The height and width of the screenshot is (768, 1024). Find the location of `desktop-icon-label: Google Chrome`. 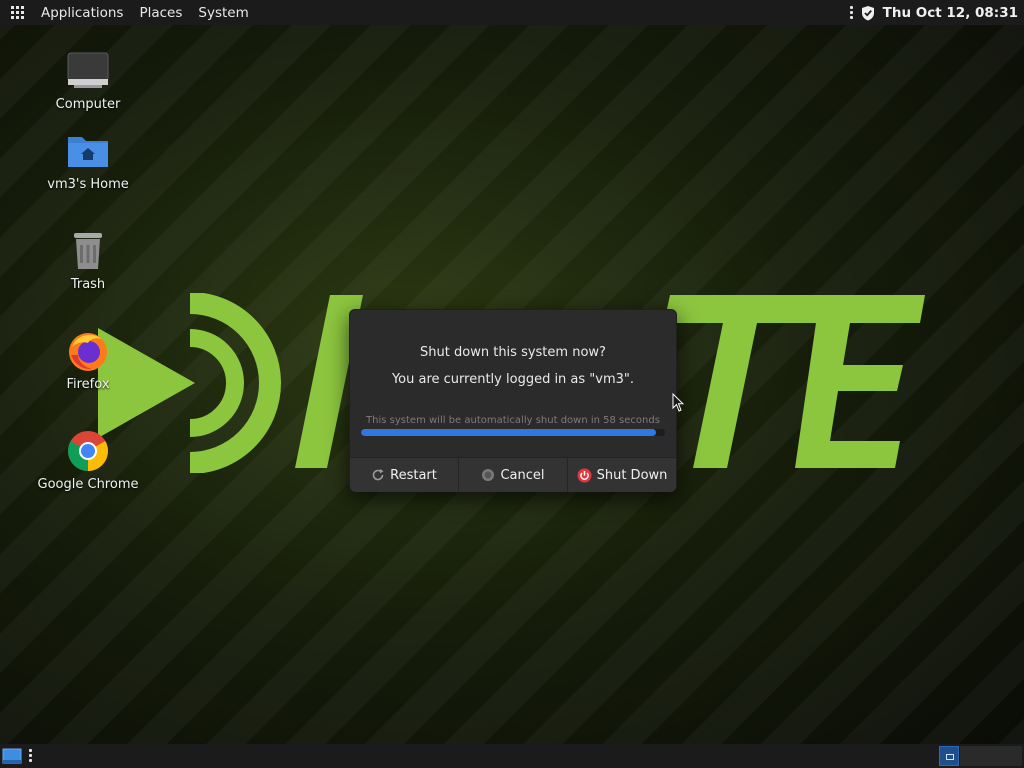

desktop-icon-label: Google Chrome is located at coordinates (88, 484).